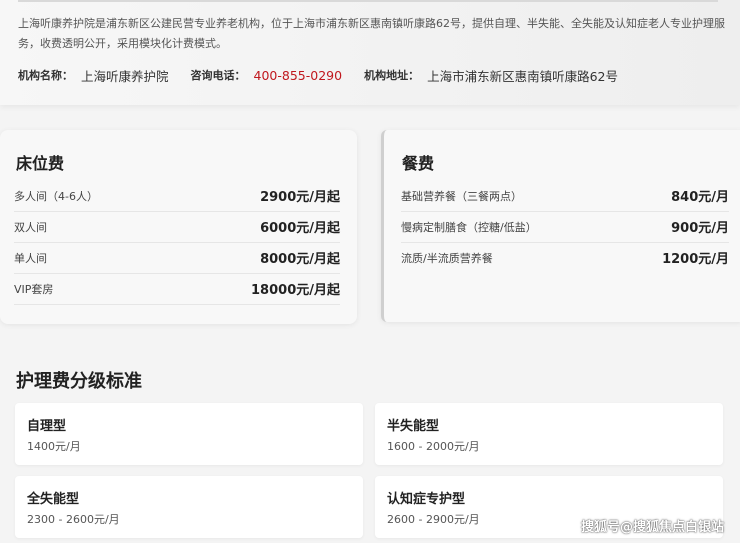 The width and height of the screenshot is (740, 543). I want to click on bed-fee-row: 单人间 8000元/月起, so click(177, 258).